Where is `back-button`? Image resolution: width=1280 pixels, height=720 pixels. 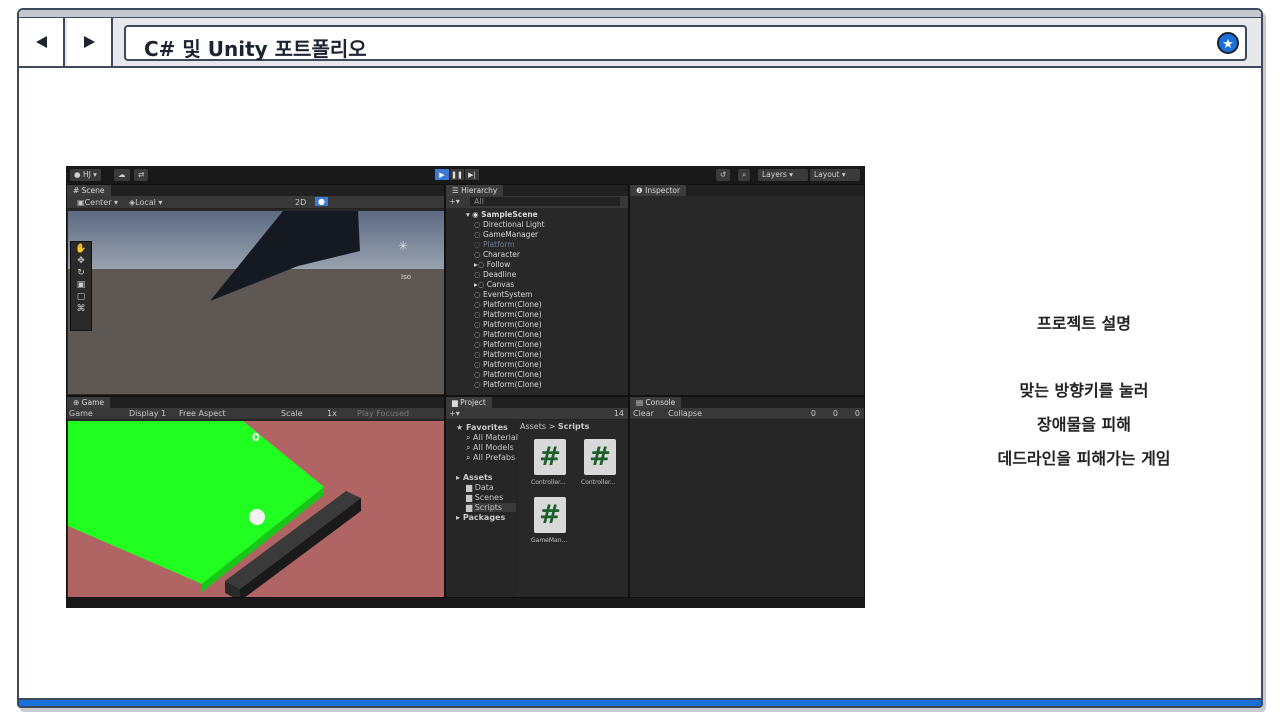 back-button is located at coordinates (42, 42).